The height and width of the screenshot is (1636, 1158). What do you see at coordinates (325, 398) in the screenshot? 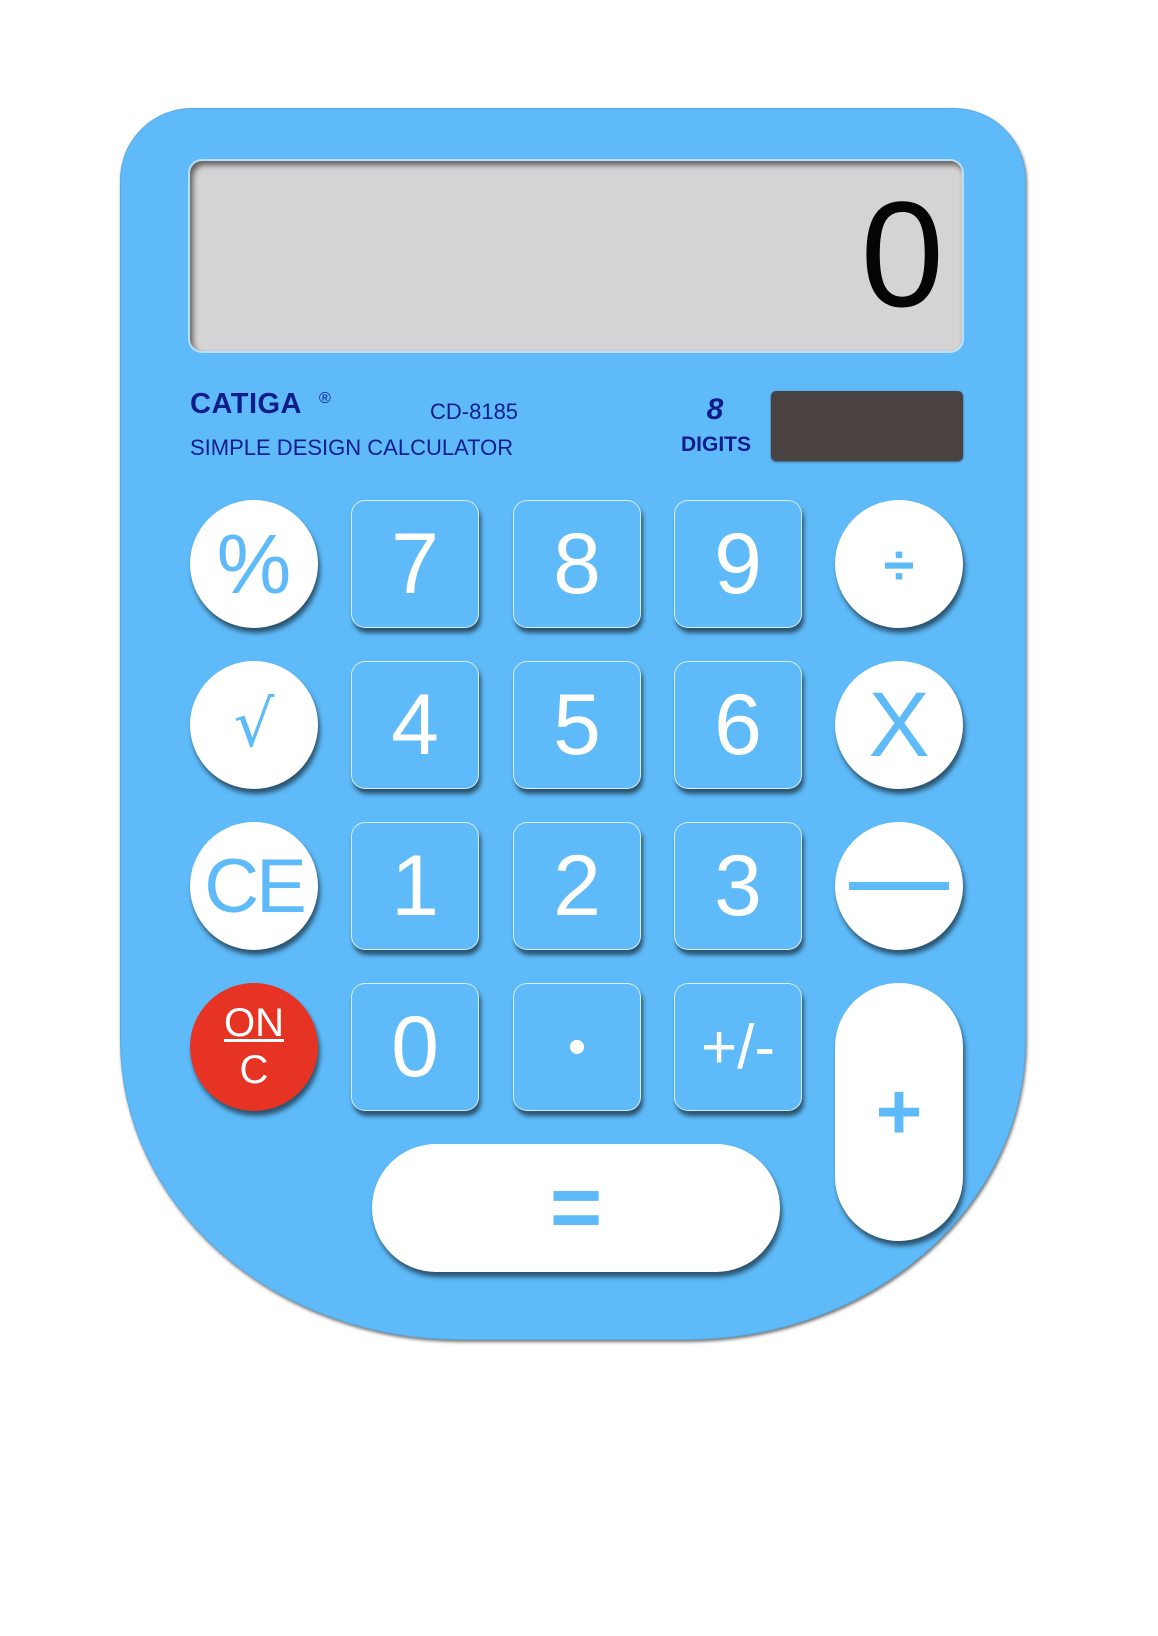
I see `registered-mark: ®` at bounding box center [325, 398].